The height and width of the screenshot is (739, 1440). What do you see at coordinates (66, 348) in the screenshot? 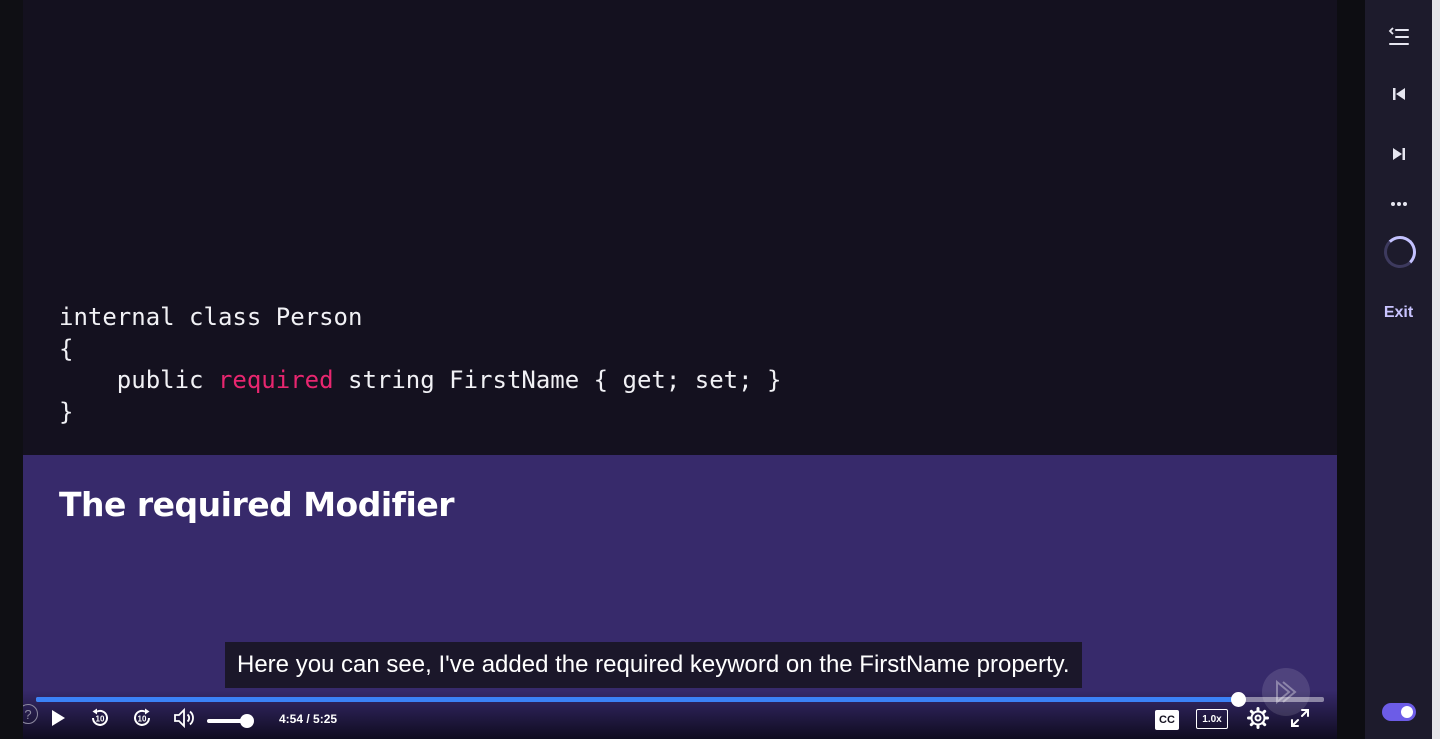
I see `code-line: {` at bounding box center [66, 348].